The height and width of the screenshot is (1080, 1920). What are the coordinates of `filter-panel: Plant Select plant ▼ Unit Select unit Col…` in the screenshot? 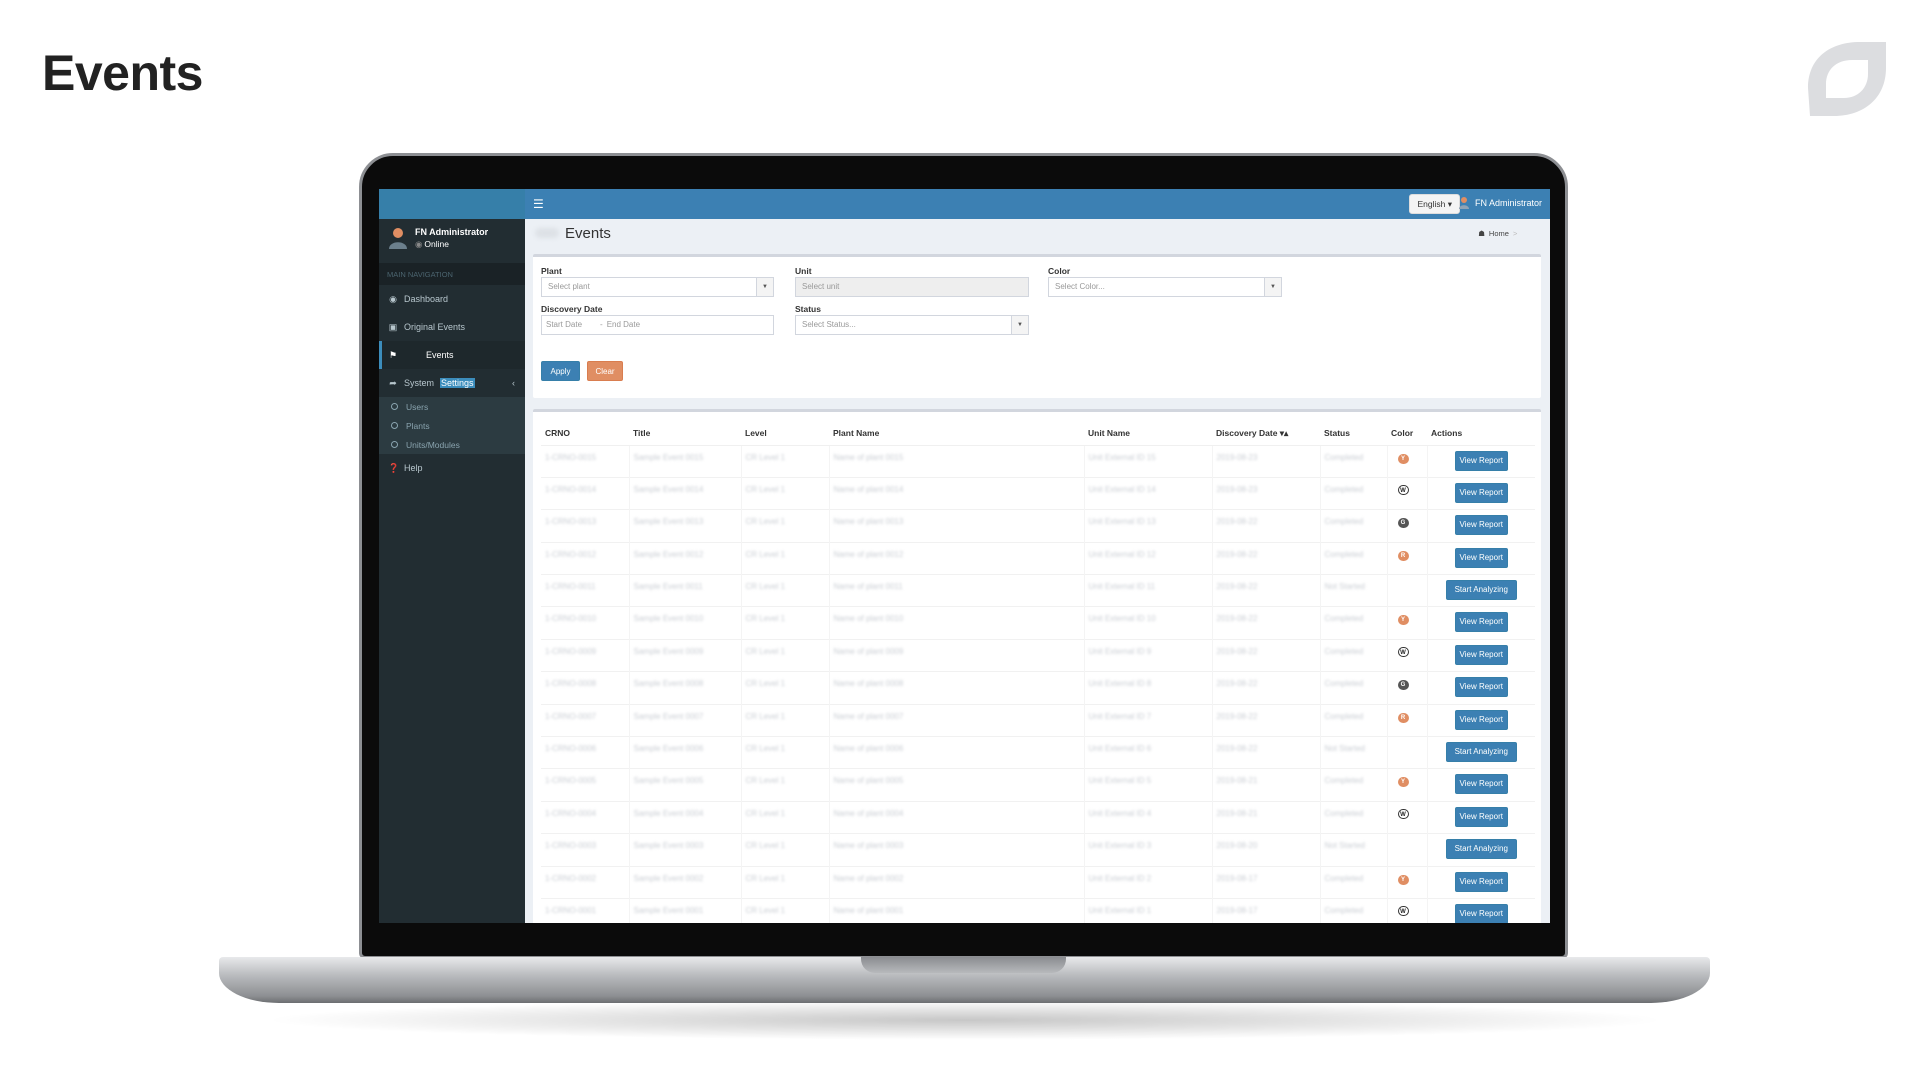 It's located at (1037, 326).